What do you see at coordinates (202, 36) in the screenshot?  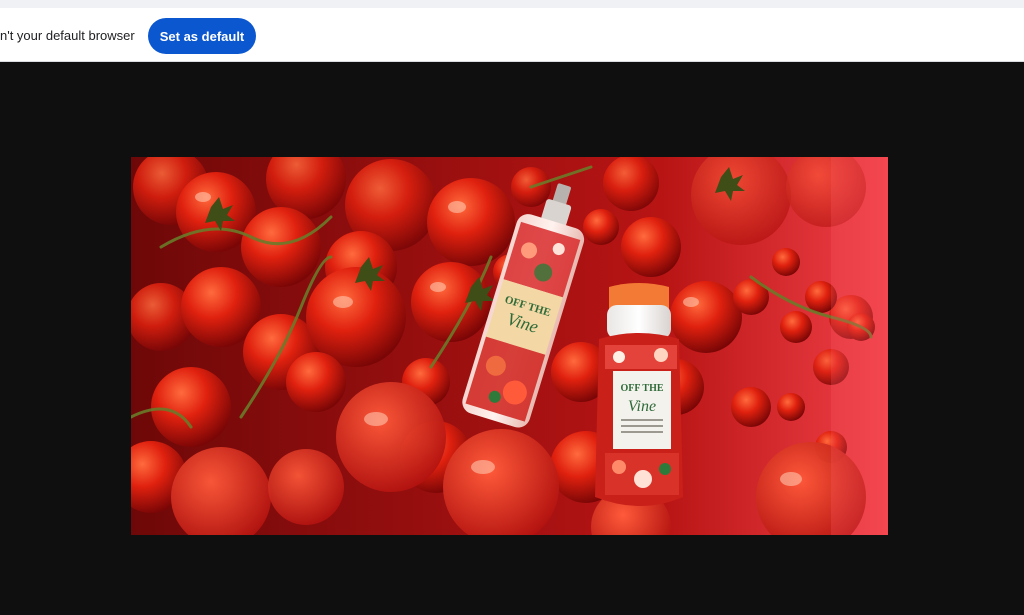 I see `set-as-default-button: Set as default` at bounding box center [202, 36].